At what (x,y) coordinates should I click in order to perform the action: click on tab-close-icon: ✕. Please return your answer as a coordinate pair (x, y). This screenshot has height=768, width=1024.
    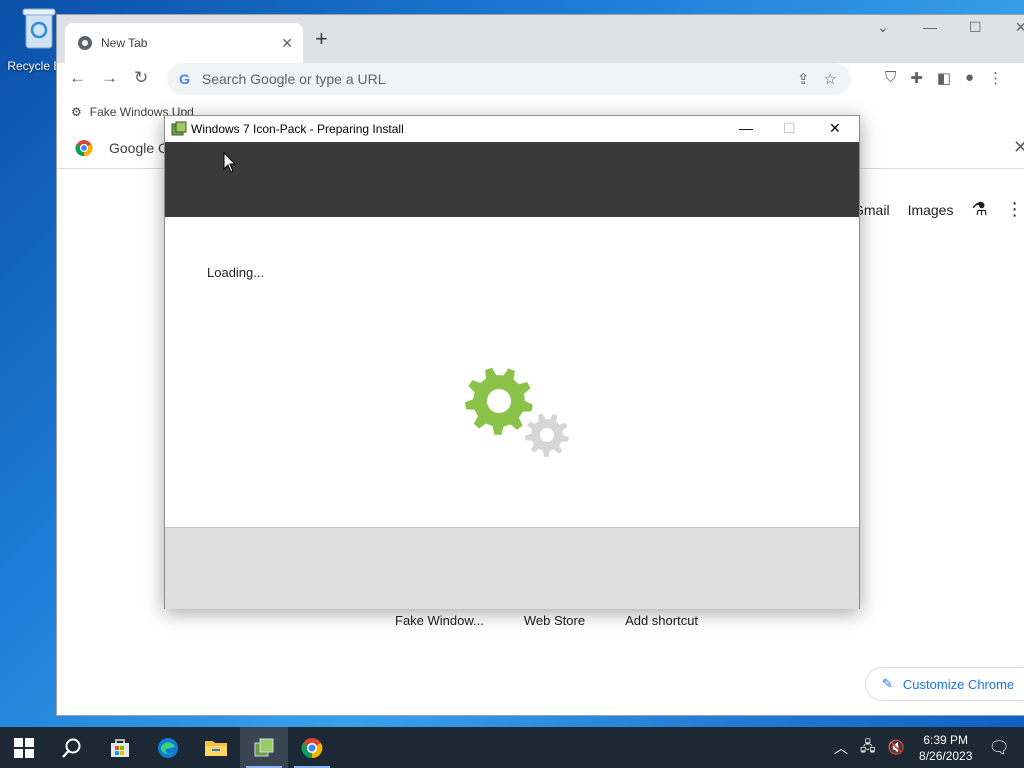
    Looking at the image, I should click on (287, 43).